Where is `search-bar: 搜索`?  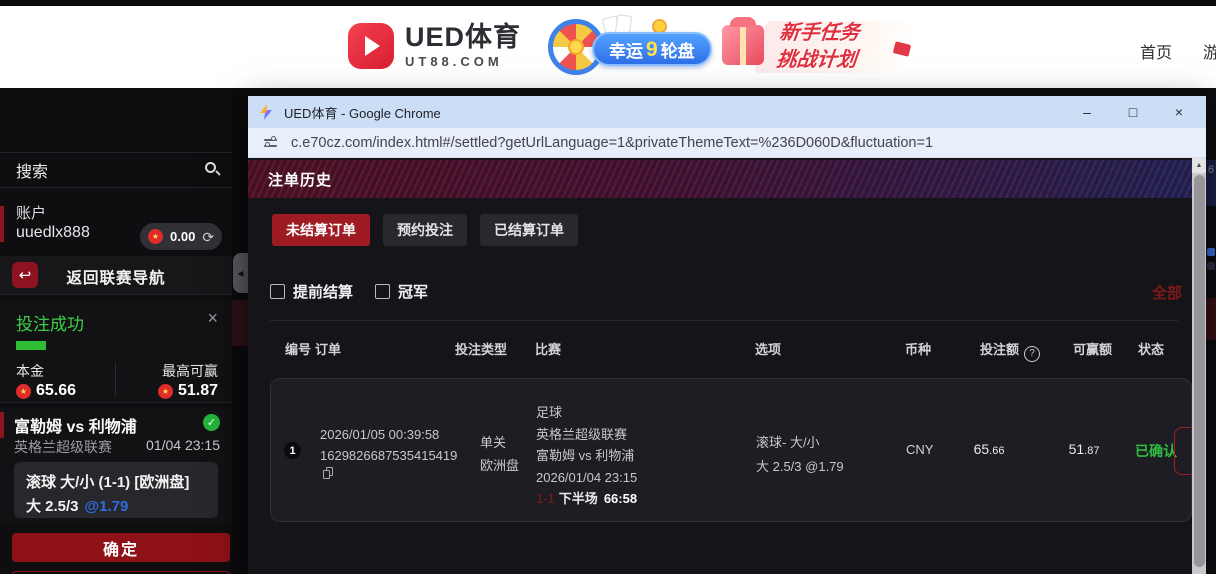
search-bar: 搜索 is located at coordinates (116, 170).